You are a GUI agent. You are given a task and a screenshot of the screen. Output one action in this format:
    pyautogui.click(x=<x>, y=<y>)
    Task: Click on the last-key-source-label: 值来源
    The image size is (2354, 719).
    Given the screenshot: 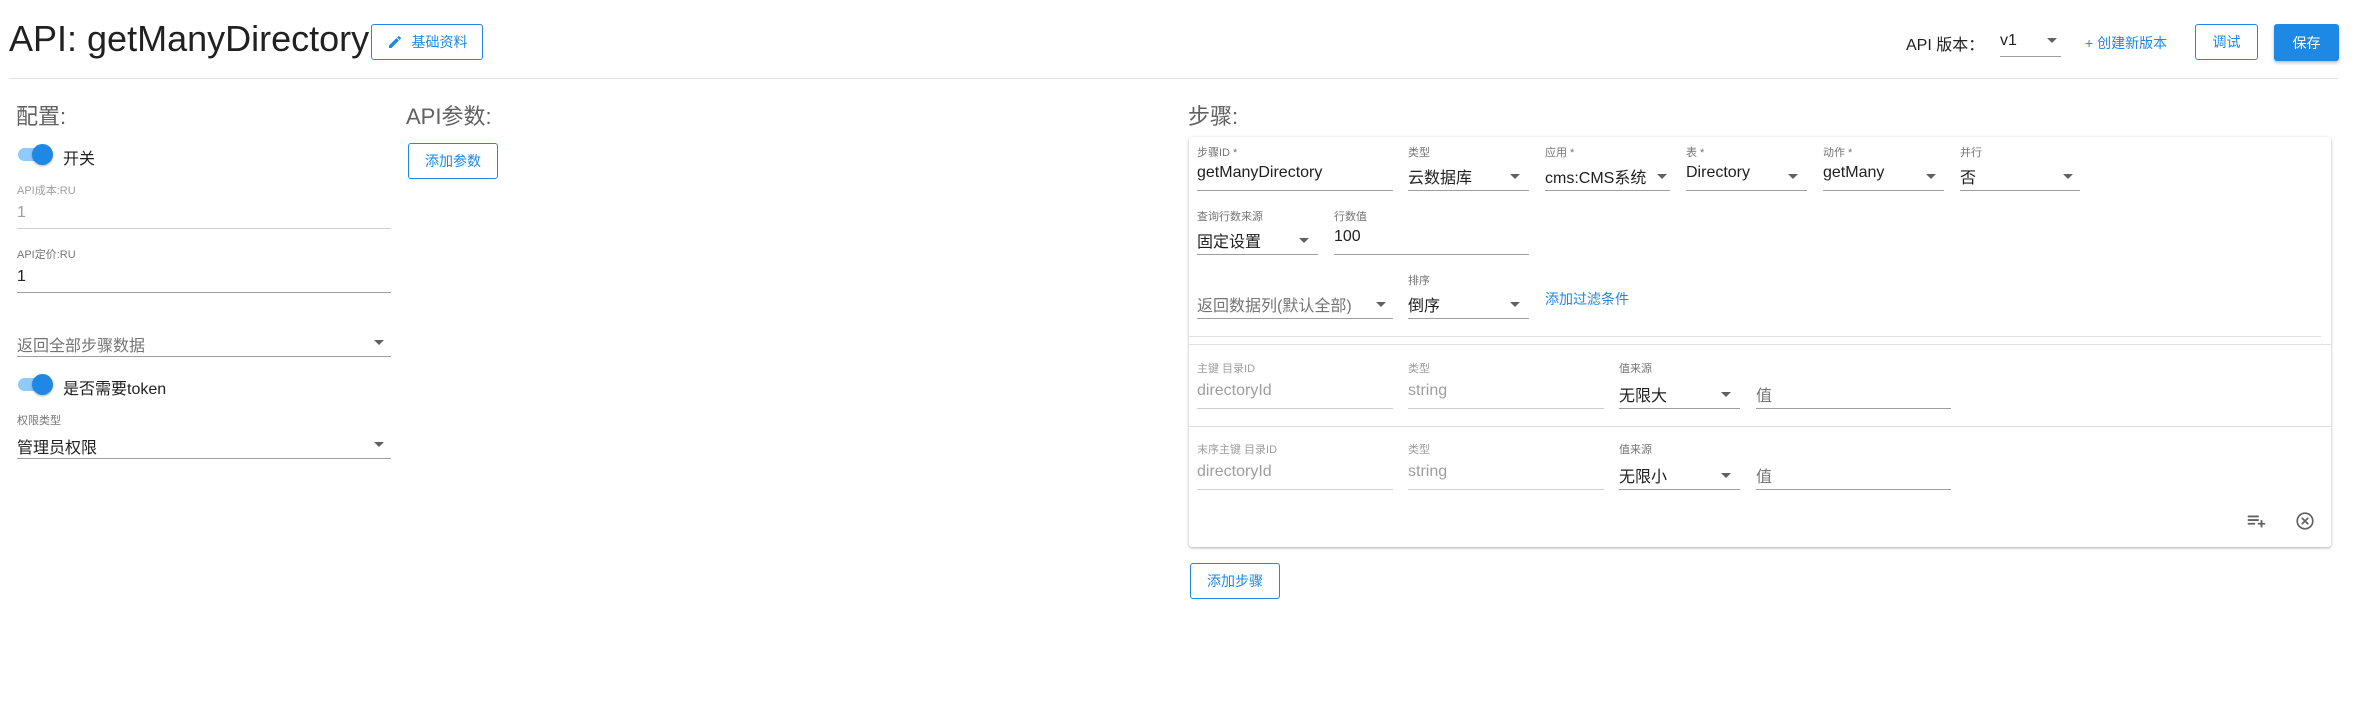 What is the action you would take?
    pyautogui.click(x=1635, y=450)
    